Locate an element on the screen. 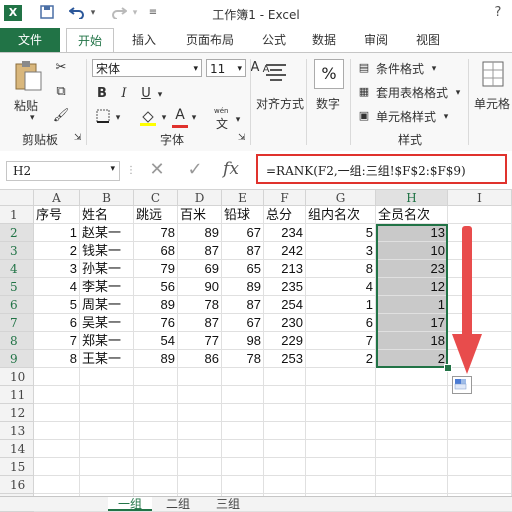  row-header: 11 is located at coordinates (17, 395).